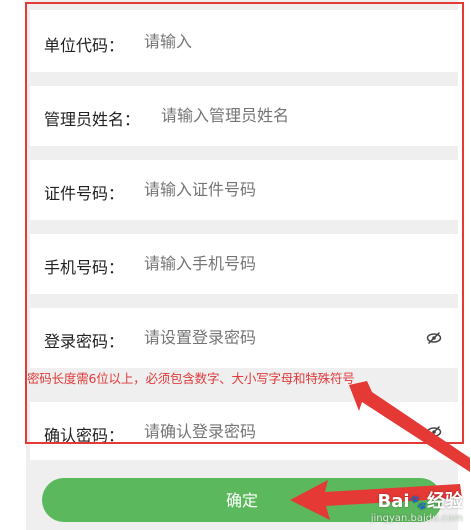 The image size is (471, 530). What do you see at coordinates (84, 193) in the screenshot?
I see `id-number-label: 证件号码：` at bounding box center [84, 193].